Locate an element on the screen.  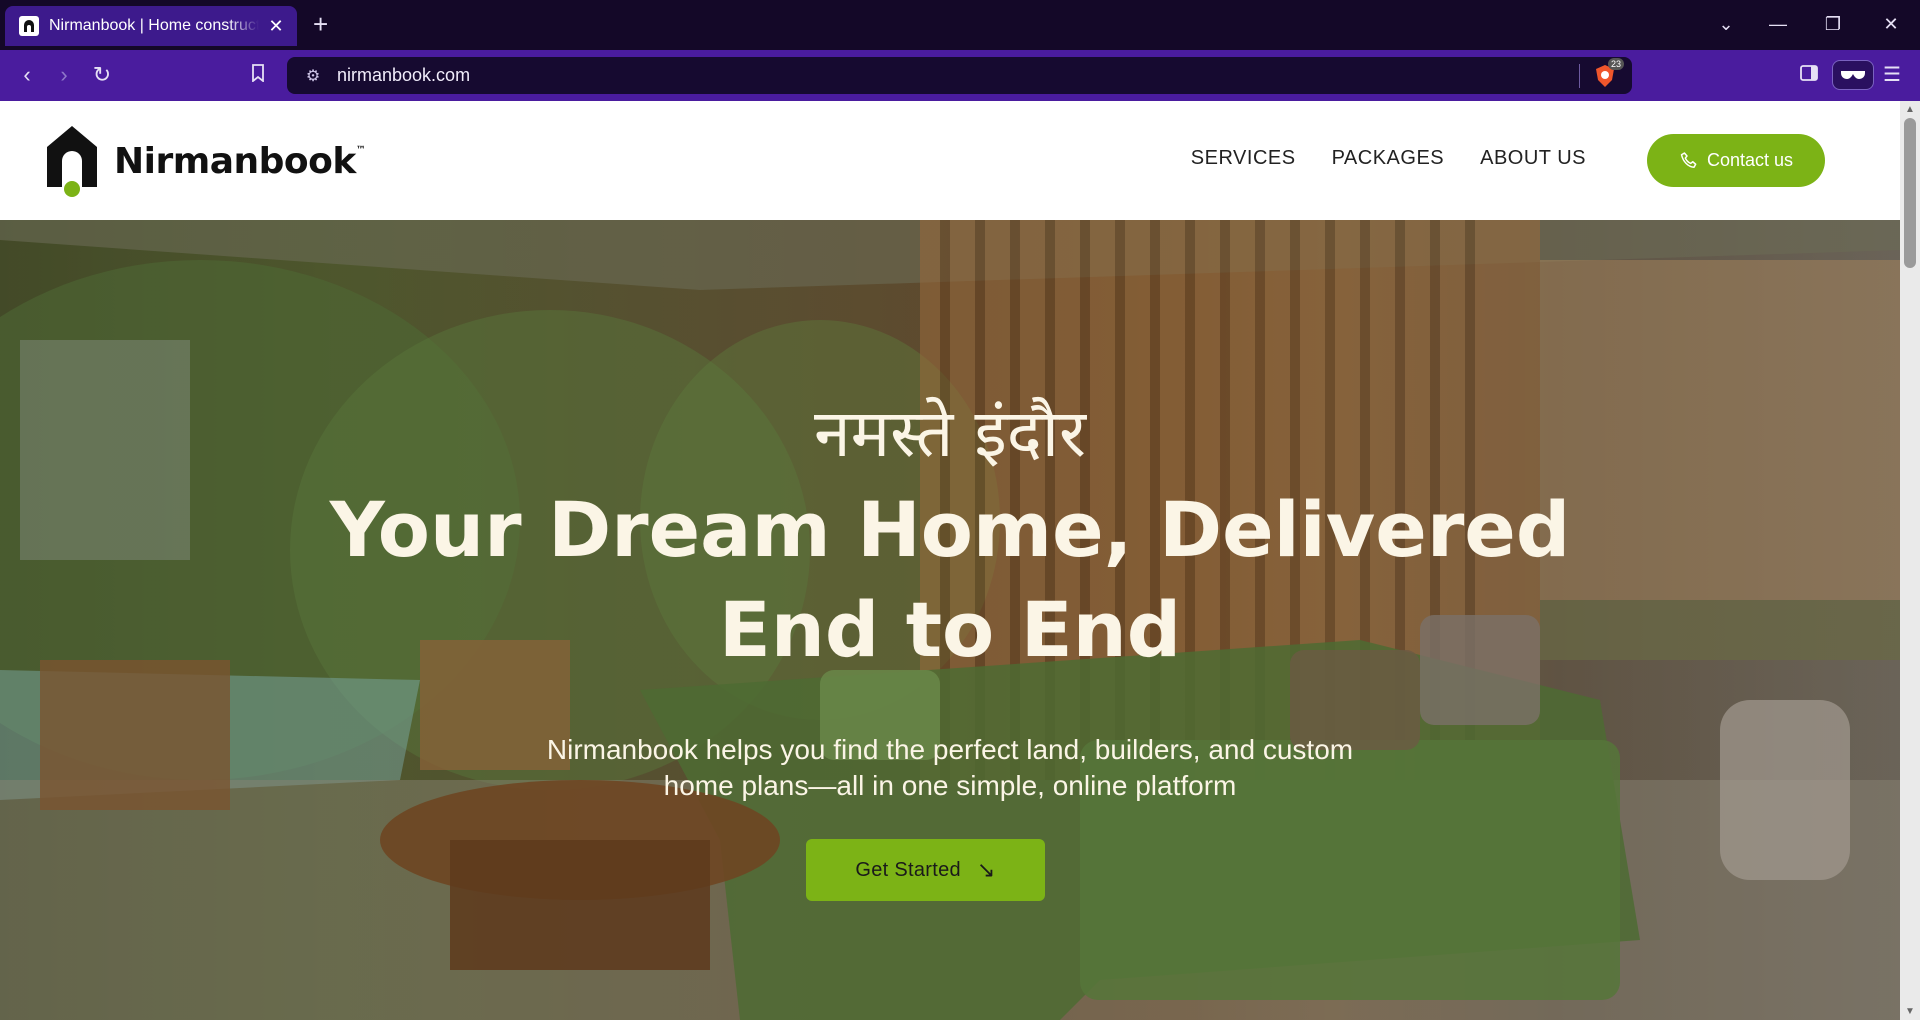
menu-icon: ☰ is located at coordinates (1892, 75).